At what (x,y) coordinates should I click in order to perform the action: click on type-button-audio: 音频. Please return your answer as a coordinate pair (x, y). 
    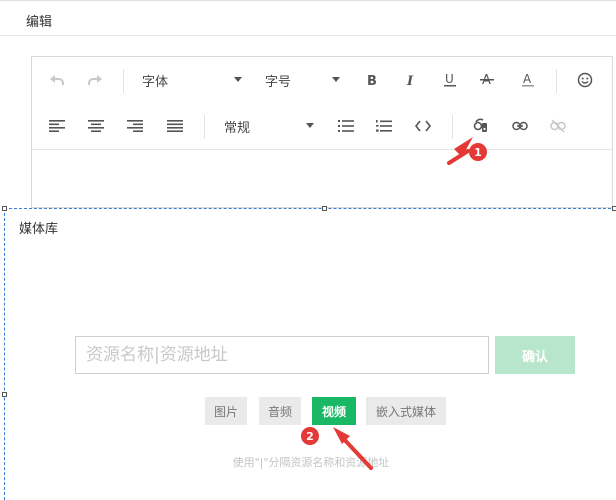
    Looking at the image, I should click on (280, 411).